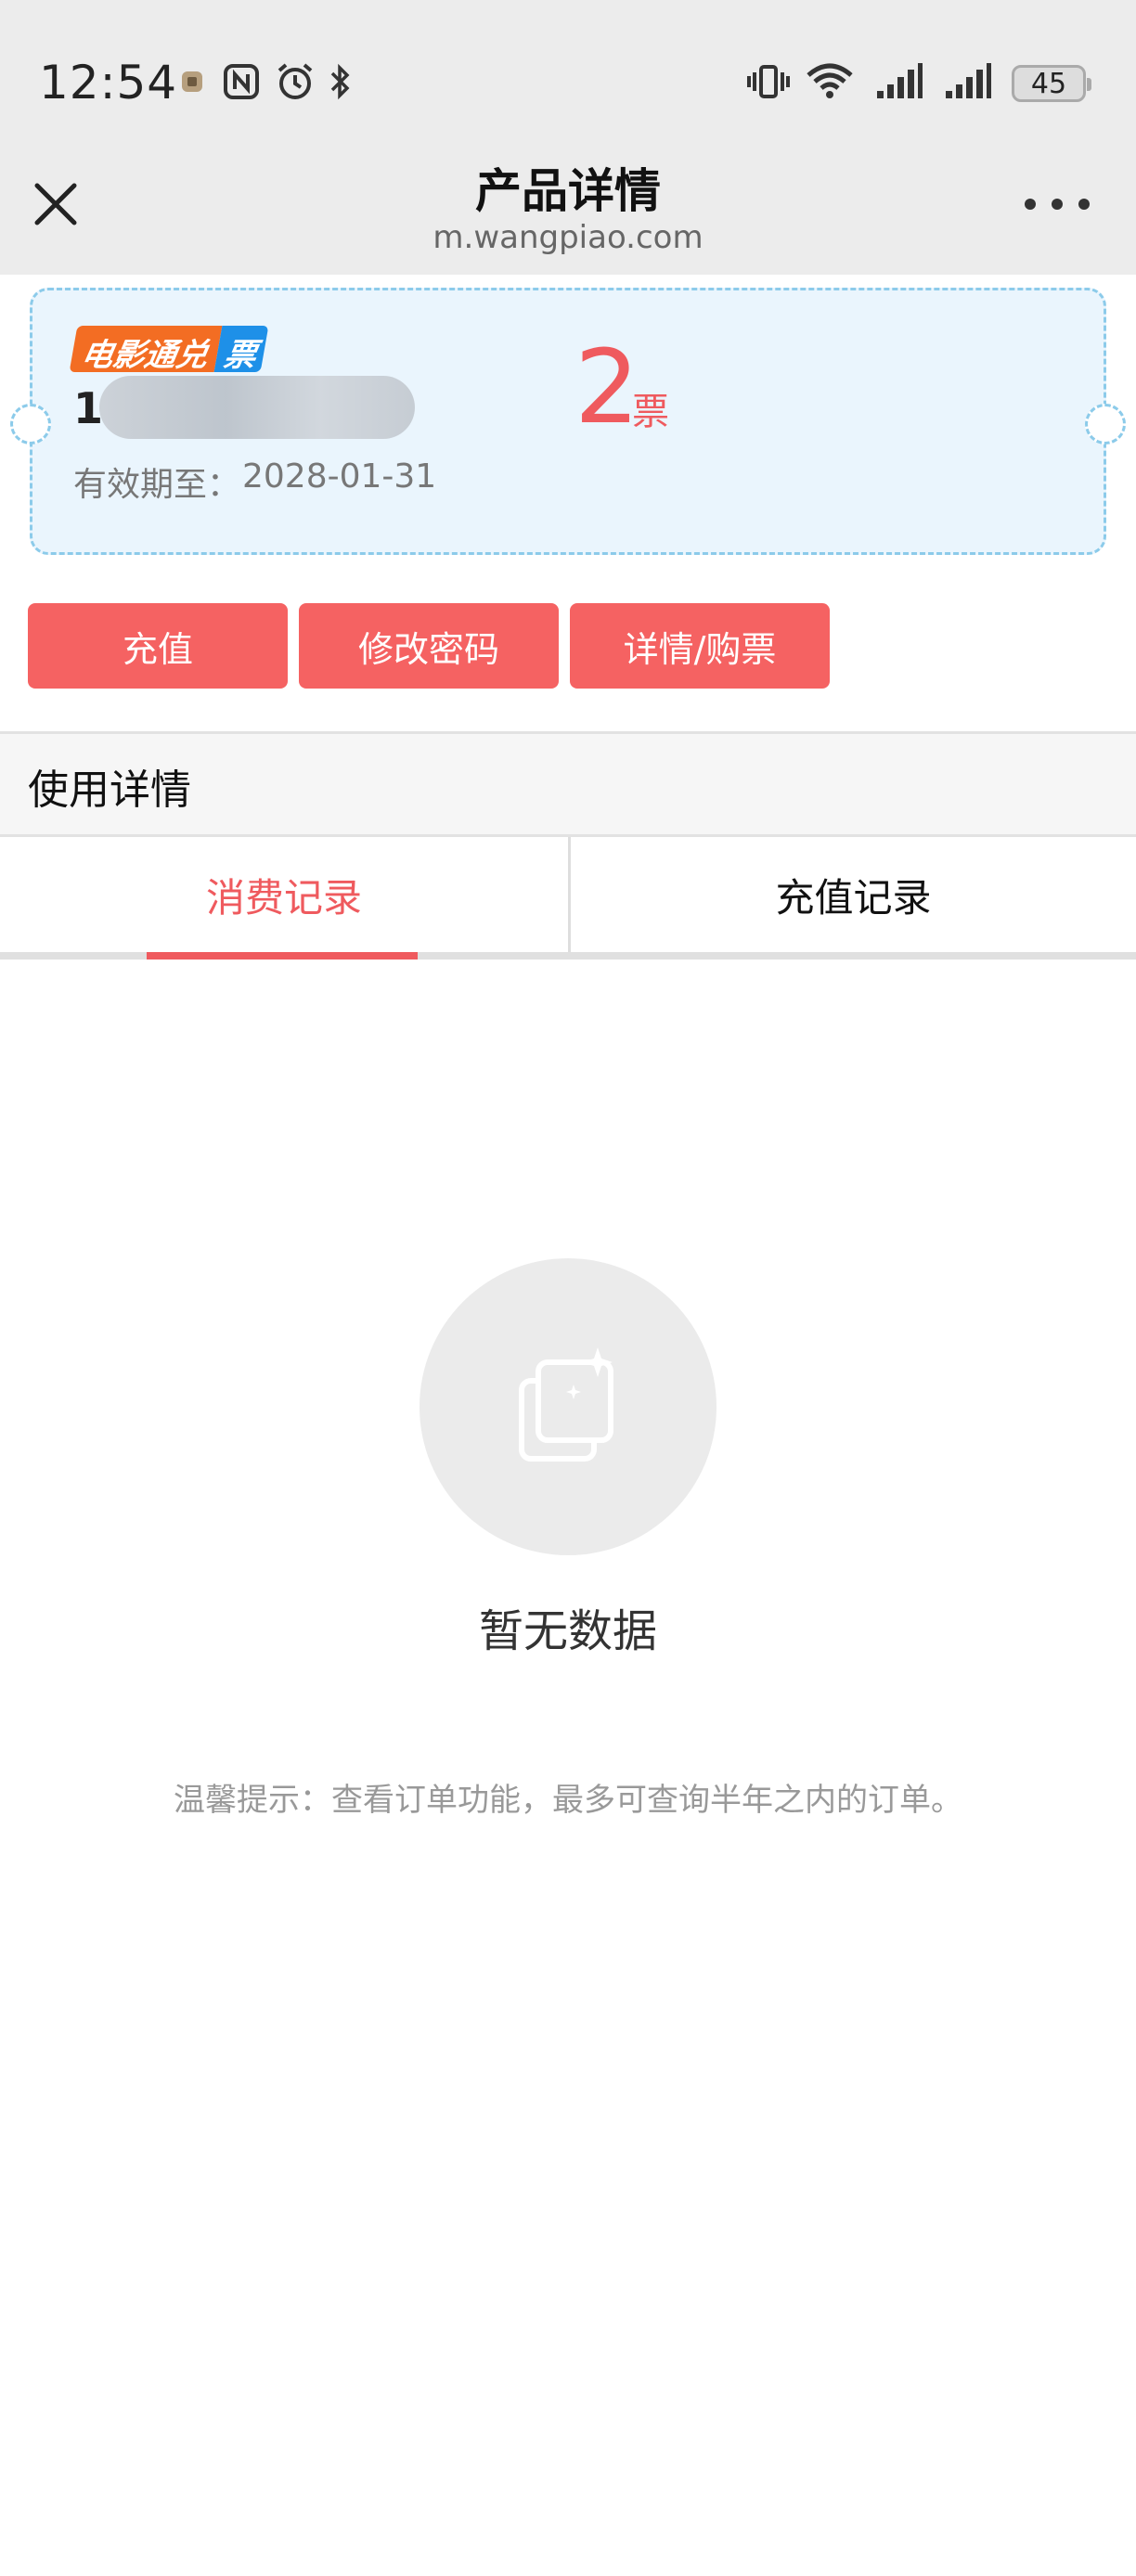 This screenshot has width=1136, height=2576. I want to click on empty-documents-icon, so click(566, 1405).